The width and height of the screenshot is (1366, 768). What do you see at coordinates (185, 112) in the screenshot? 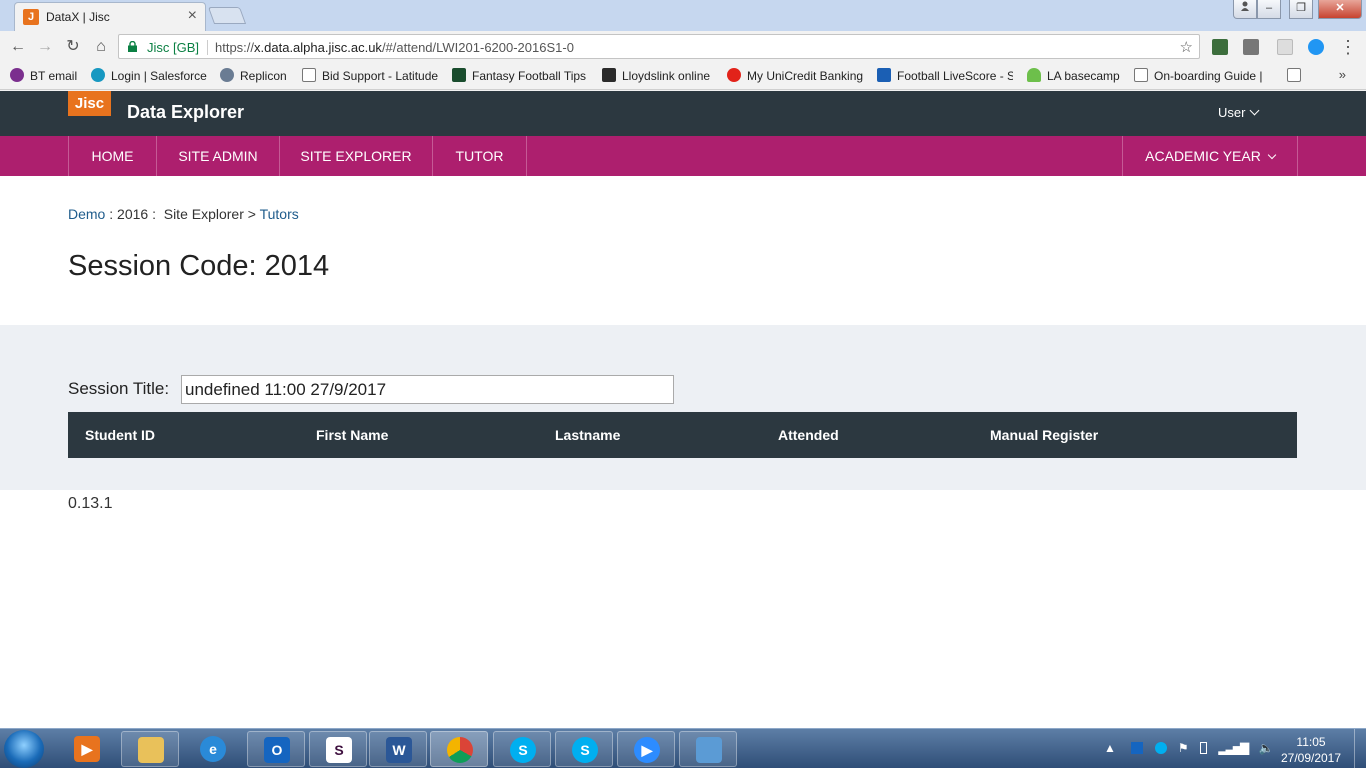
I see `app-title: Data Explorer` at bounding box center [185, 112].